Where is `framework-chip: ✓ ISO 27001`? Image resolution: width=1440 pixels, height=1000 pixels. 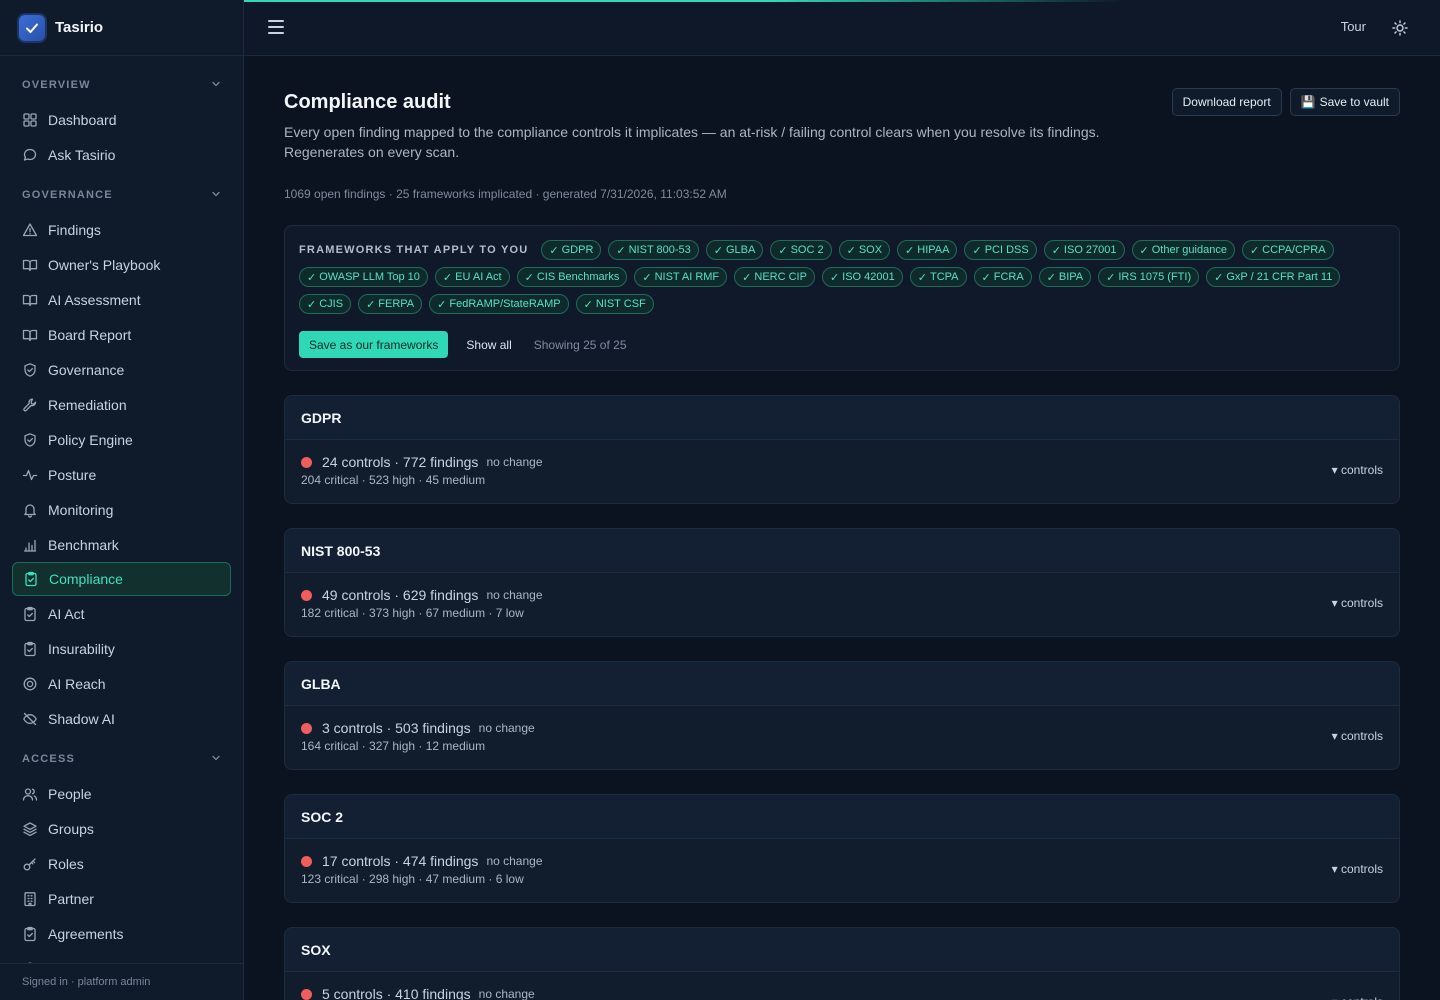 framework-chip: ✓ ISO 27001 is located at coordinates (1084, 250).